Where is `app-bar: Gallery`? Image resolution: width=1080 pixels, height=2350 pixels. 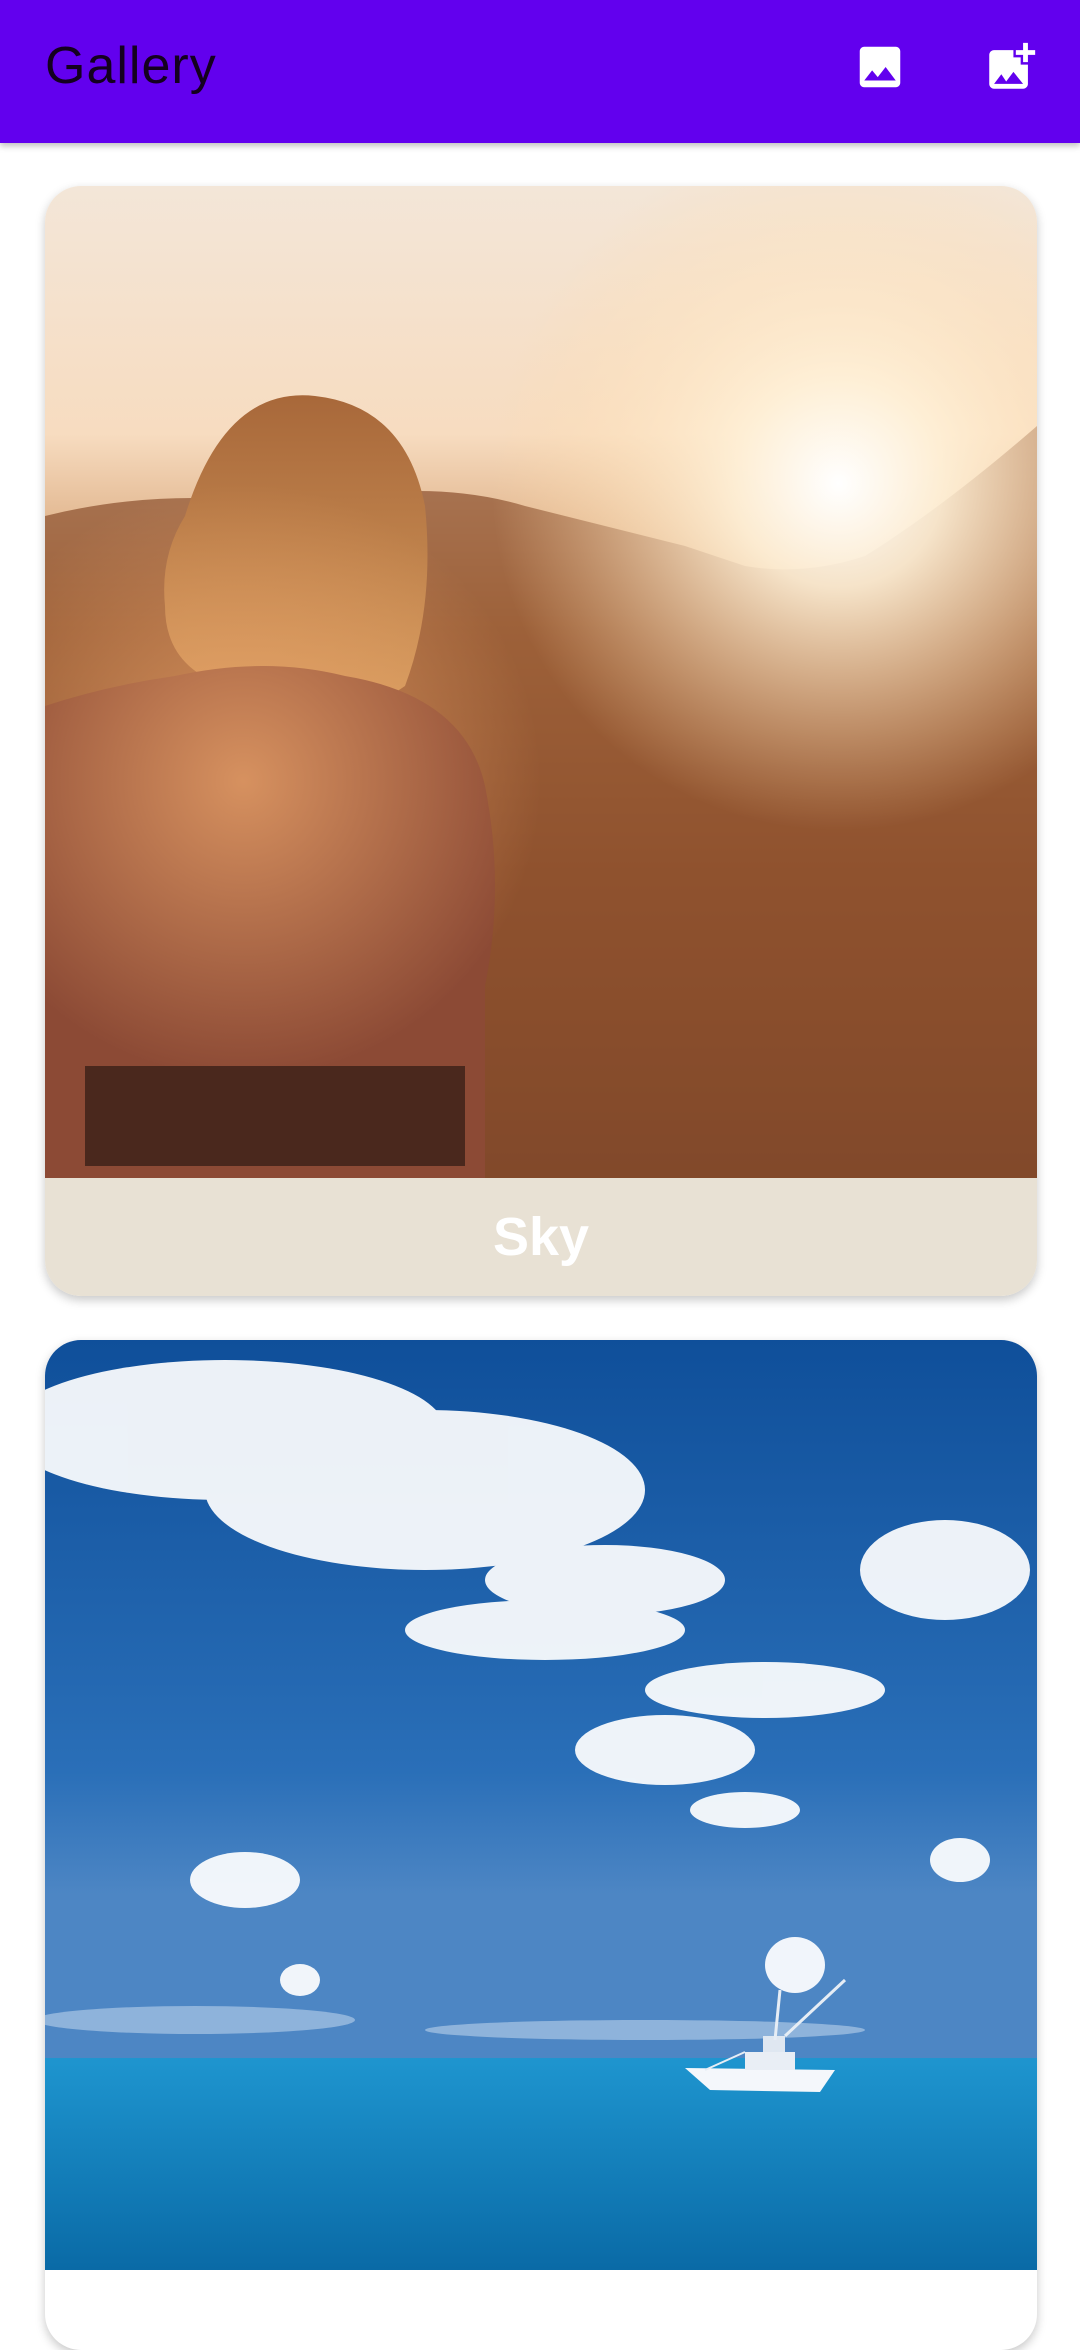
app-bar: Gallery is located at coordinates (540, 71).